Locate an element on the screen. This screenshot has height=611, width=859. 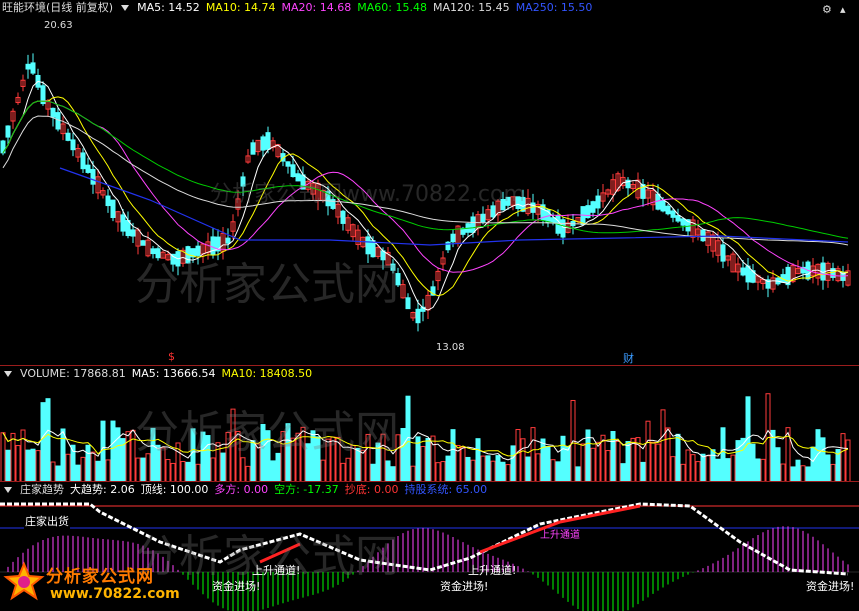
short-value: 空方: -17.37 is located at coordinates (306, 489).